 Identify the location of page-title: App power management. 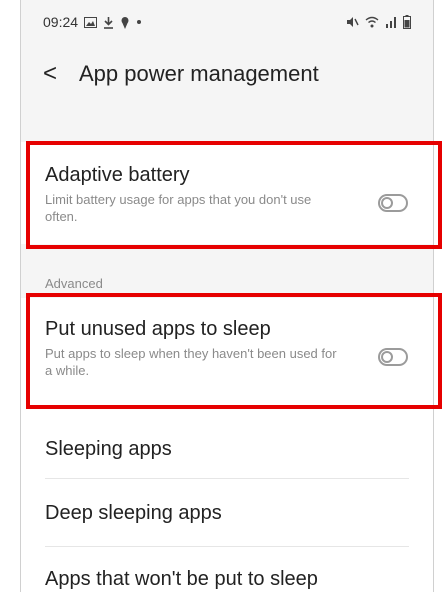
(199, 73).